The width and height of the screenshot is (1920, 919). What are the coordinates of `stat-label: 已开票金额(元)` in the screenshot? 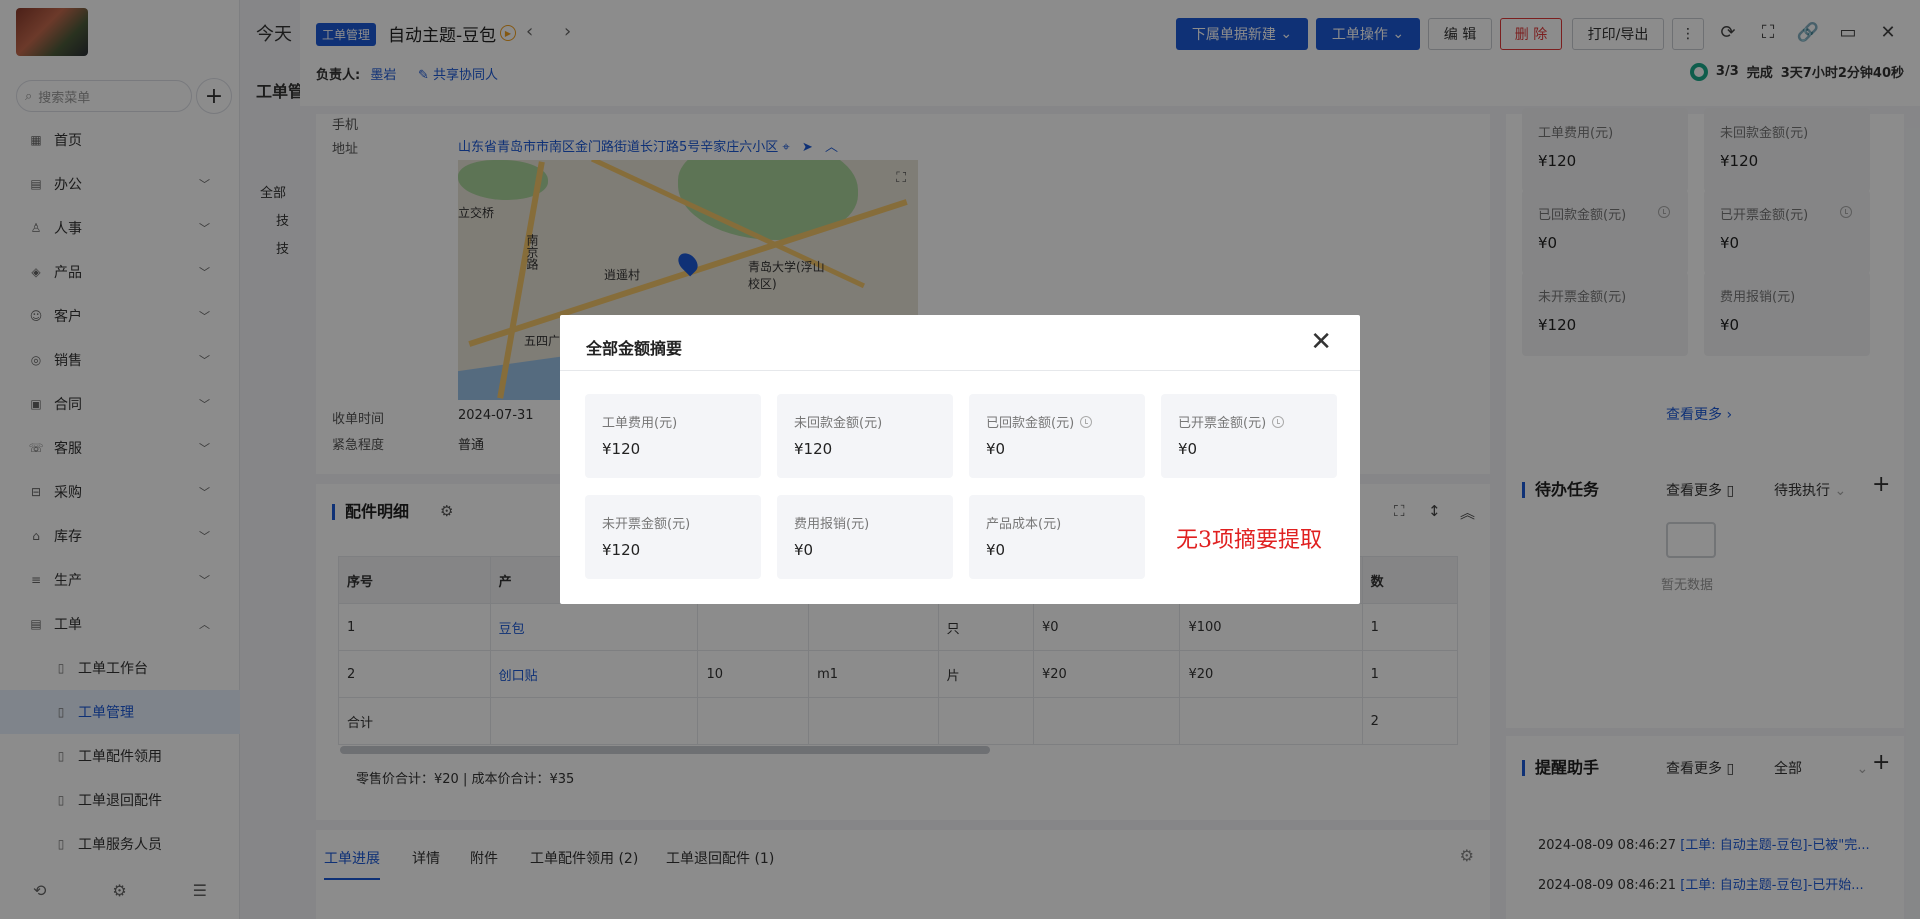 It's located at (1222, 423).